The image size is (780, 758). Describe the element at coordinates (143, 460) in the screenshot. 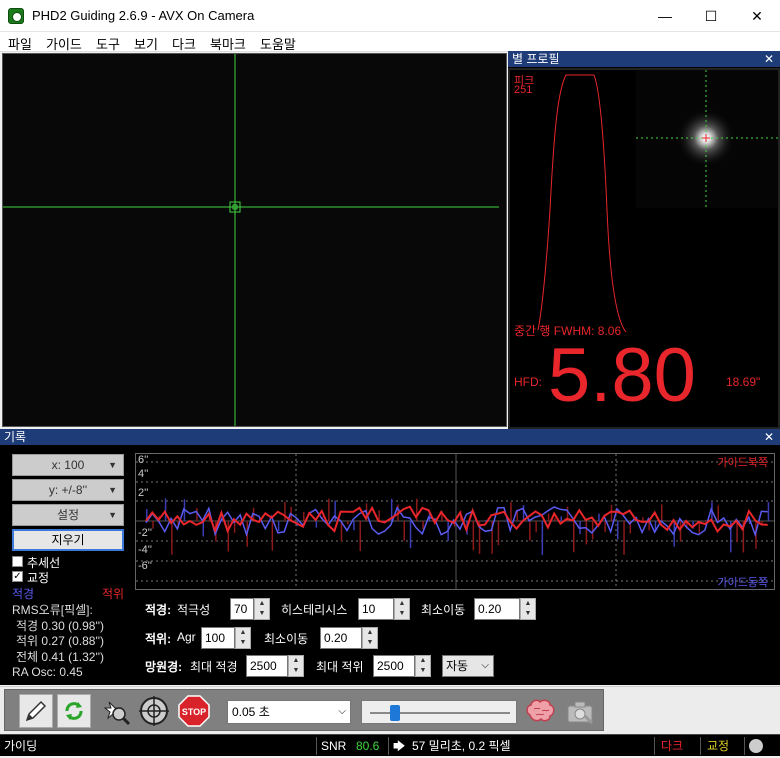

I see `y-tick-6: 6''` at that location.